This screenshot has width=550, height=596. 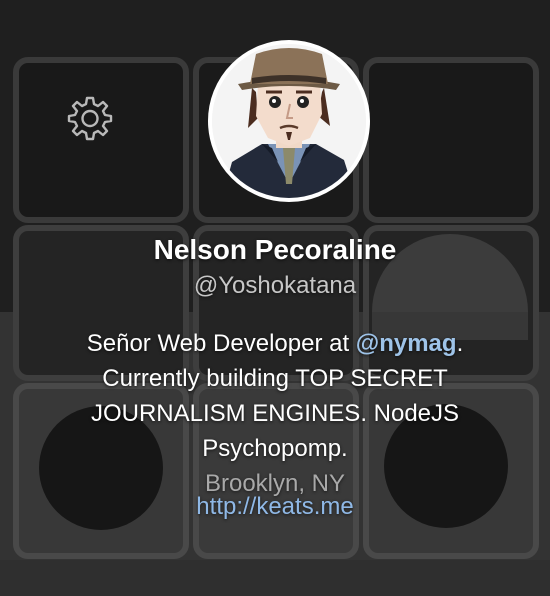 What do you see at coordinates (275, 249) in the screenshot?
I see `profile-name: Nelson Pecoraline` at bounding box center [275, 249].